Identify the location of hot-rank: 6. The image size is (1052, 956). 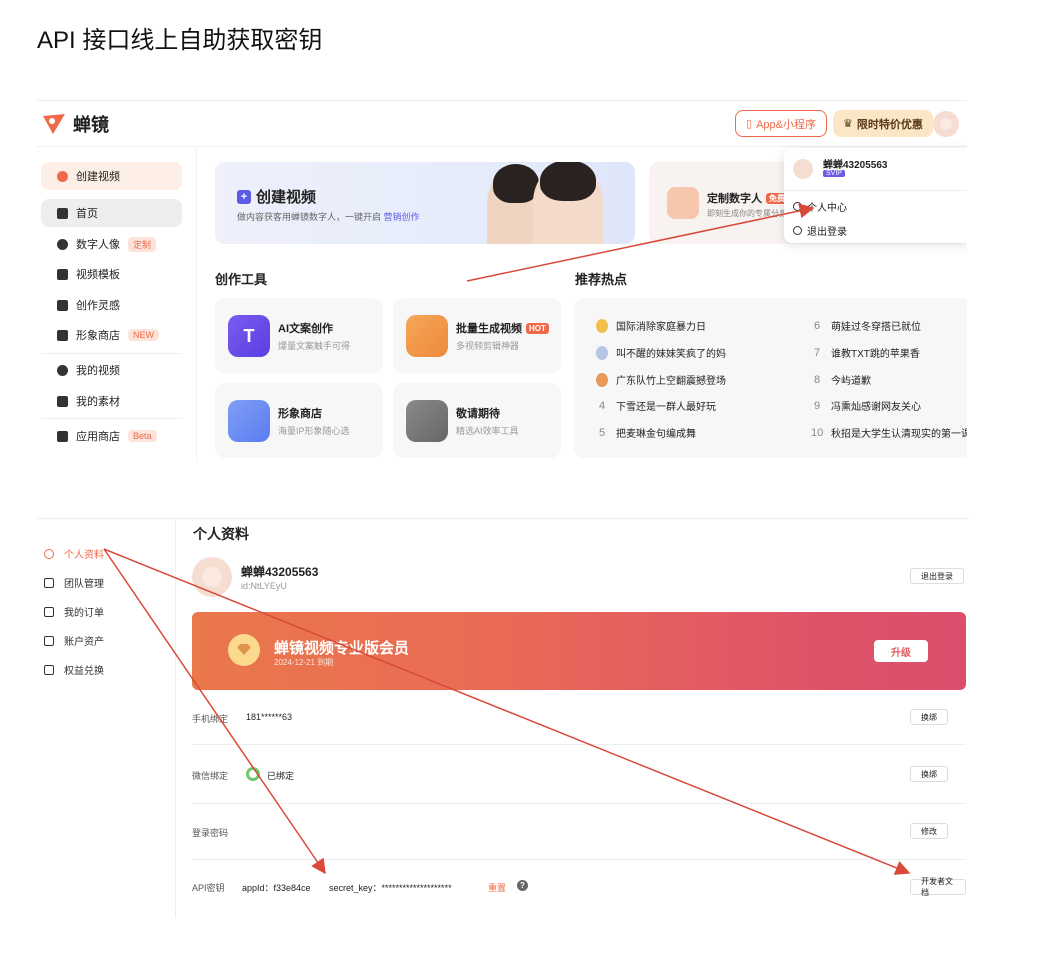
(817, 325).